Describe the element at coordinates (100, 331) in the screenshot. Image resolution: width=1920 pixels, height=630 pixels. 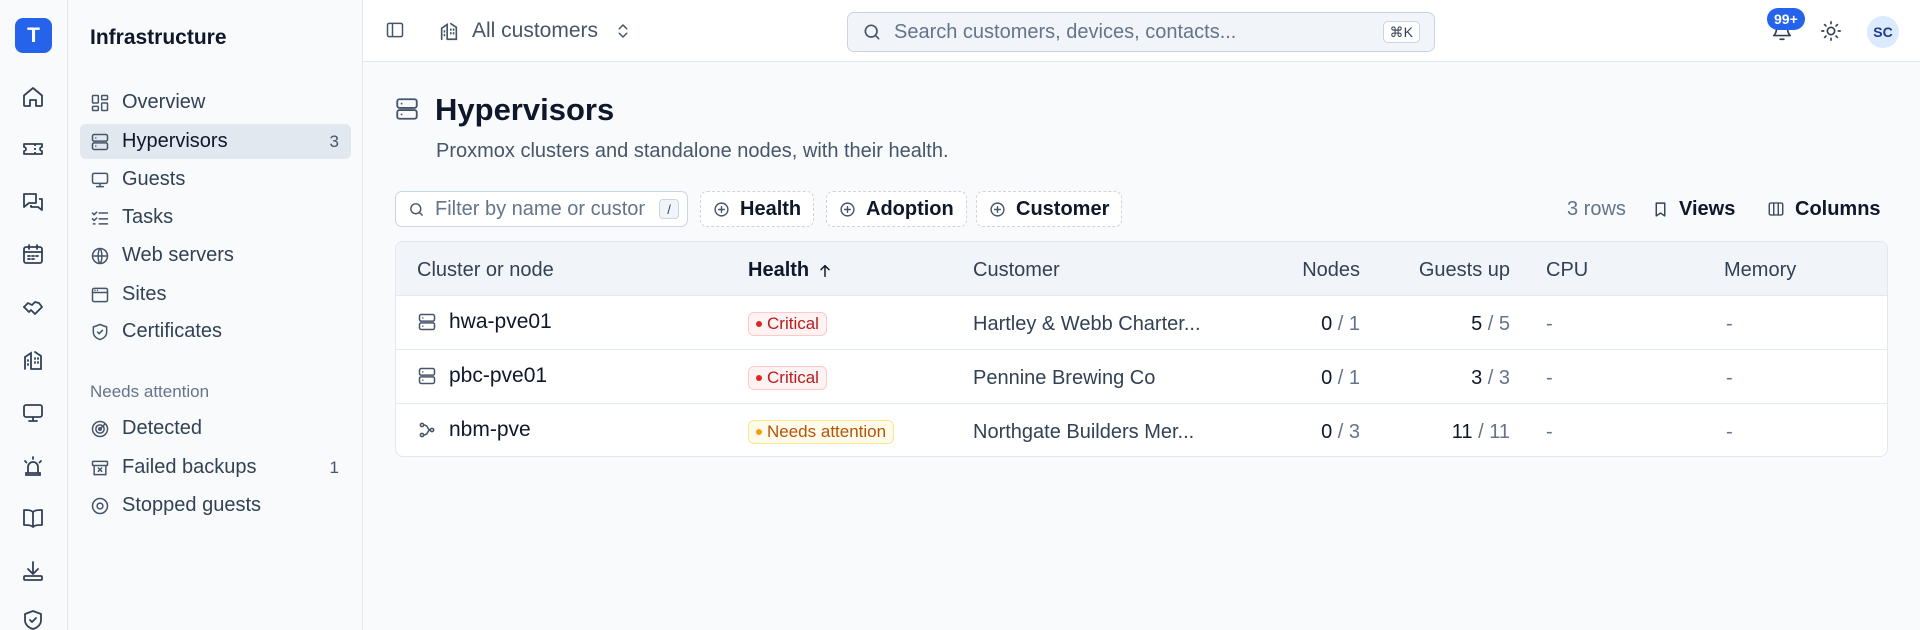
I see `badge-check-icon` at that location.